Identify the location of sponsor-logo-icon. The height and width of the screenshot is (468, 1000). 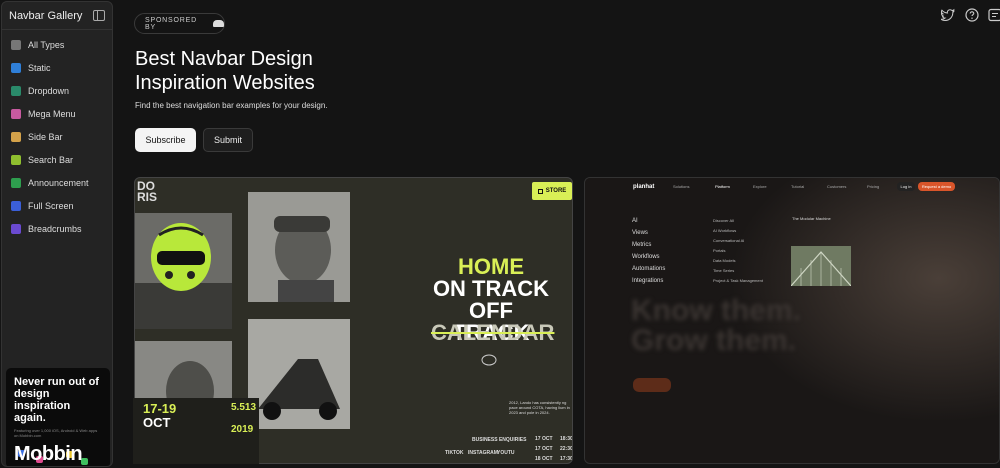
(218, 23).